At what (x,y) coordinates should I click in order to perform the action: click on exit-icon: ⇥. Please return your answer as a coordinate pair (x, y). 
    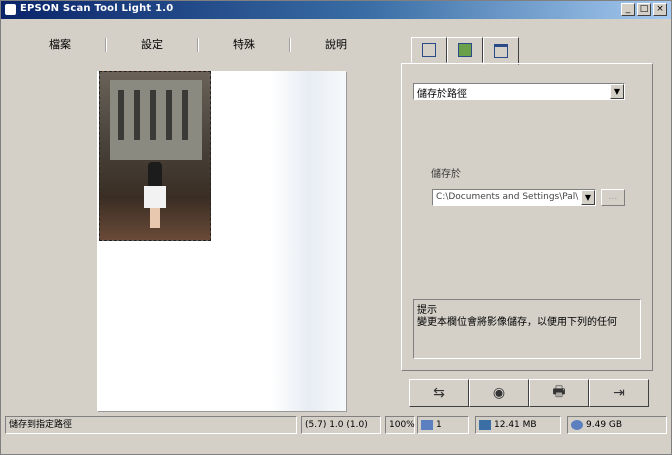
    Looking at the image, I should click on (619, 393).